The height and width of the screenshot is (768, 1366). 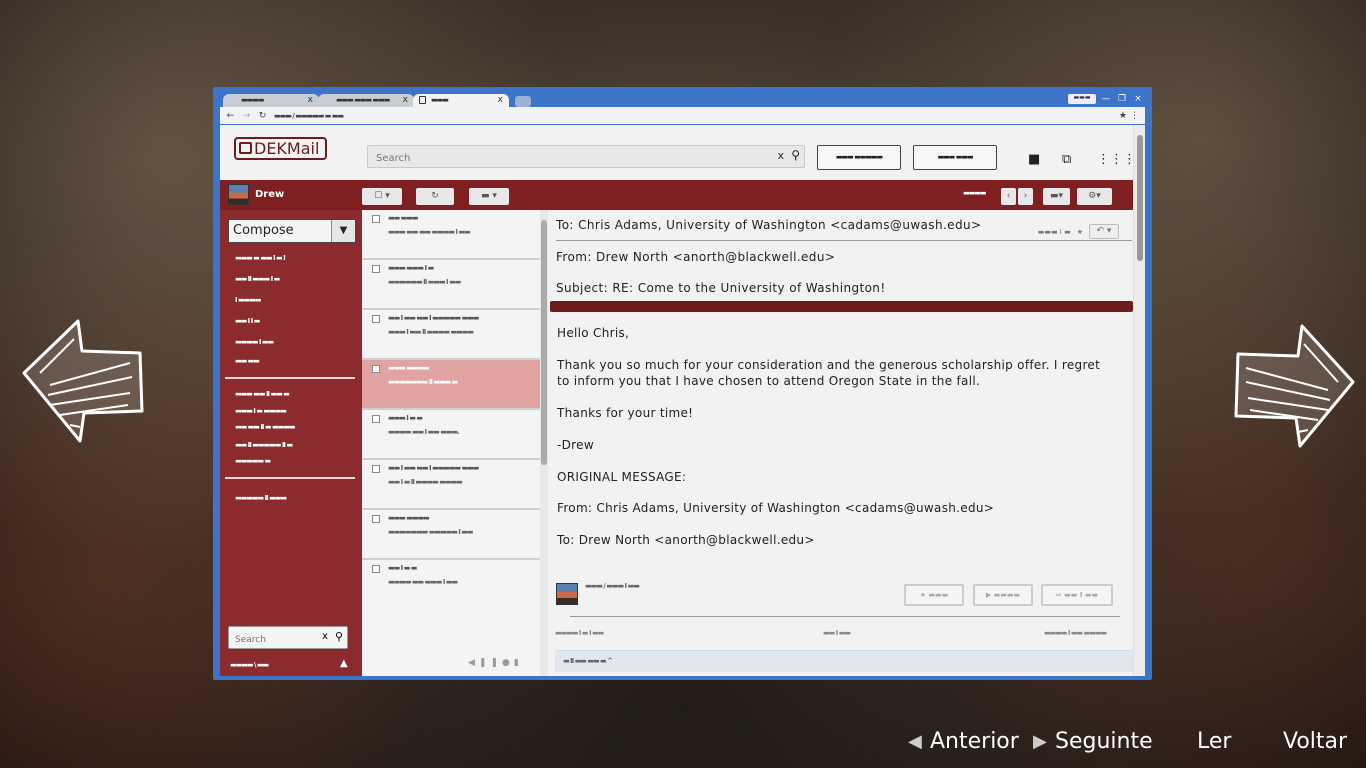 I want to click on sidebar-folder: I ▬▬▬▬, so click(x=248, y=300).